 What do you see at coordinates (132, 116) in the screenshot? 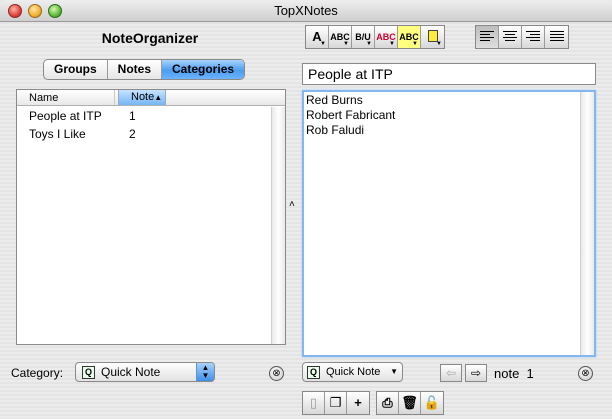
I see `list-item-count: 1` at bounding box center [132, 116].